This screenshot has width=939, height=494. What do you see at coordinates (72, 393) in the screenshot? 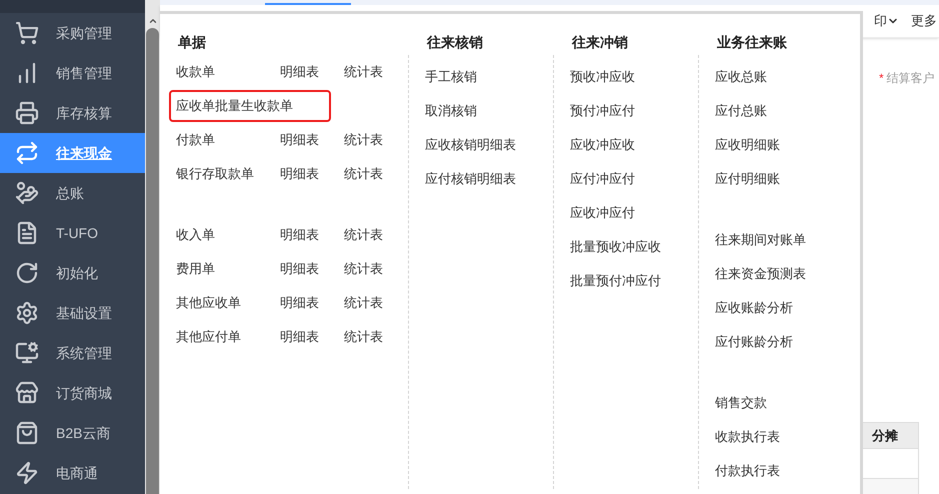
I see `sidebar-item: 订货商城` at bounding box center [72, 393].